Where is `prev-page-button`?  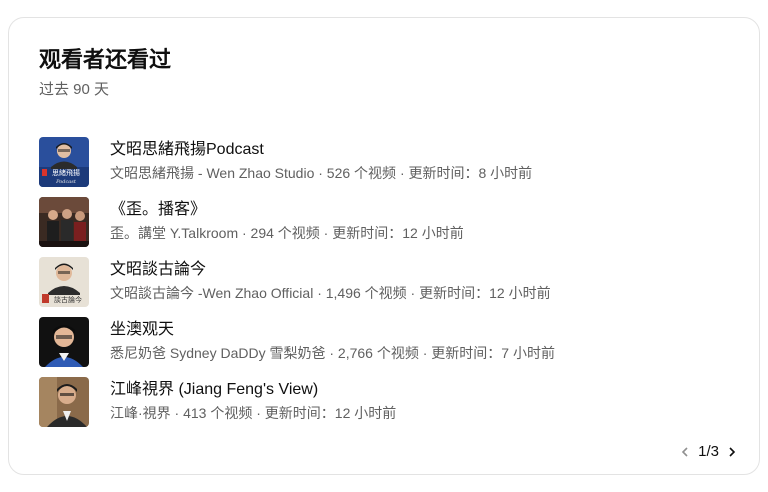 prev-page-button is located at coordinates (685, 452).